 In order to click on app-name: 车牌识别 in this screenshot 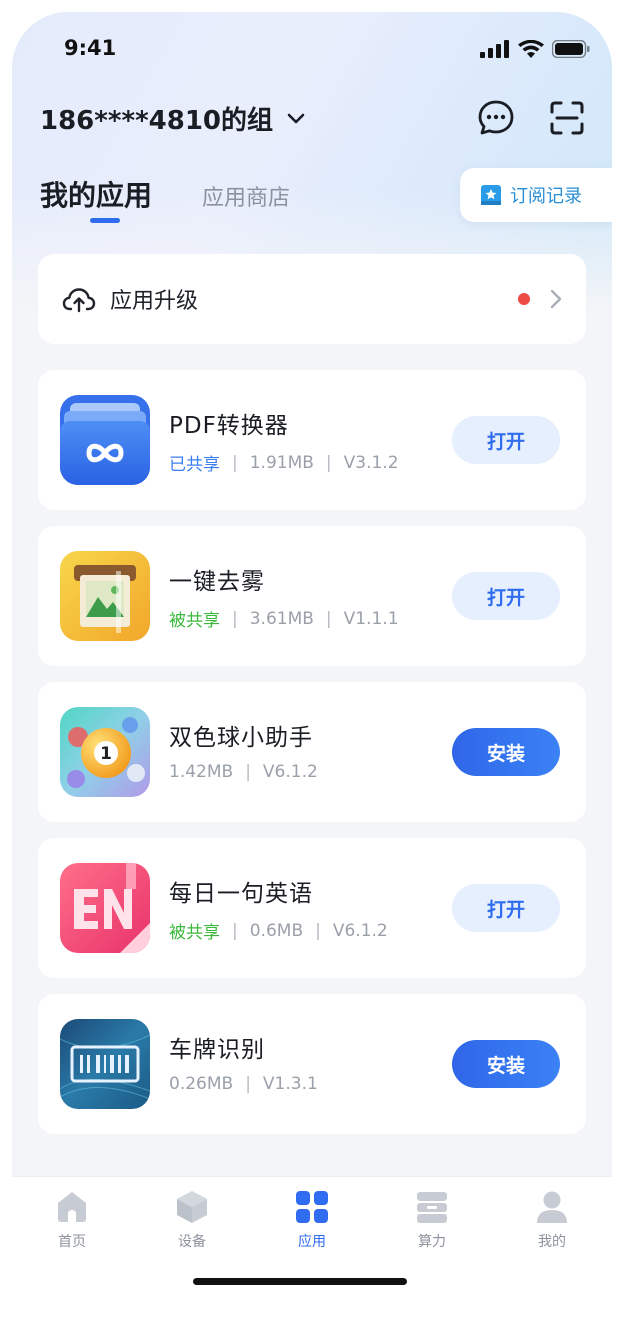, I will do `click(217, 1050)`.